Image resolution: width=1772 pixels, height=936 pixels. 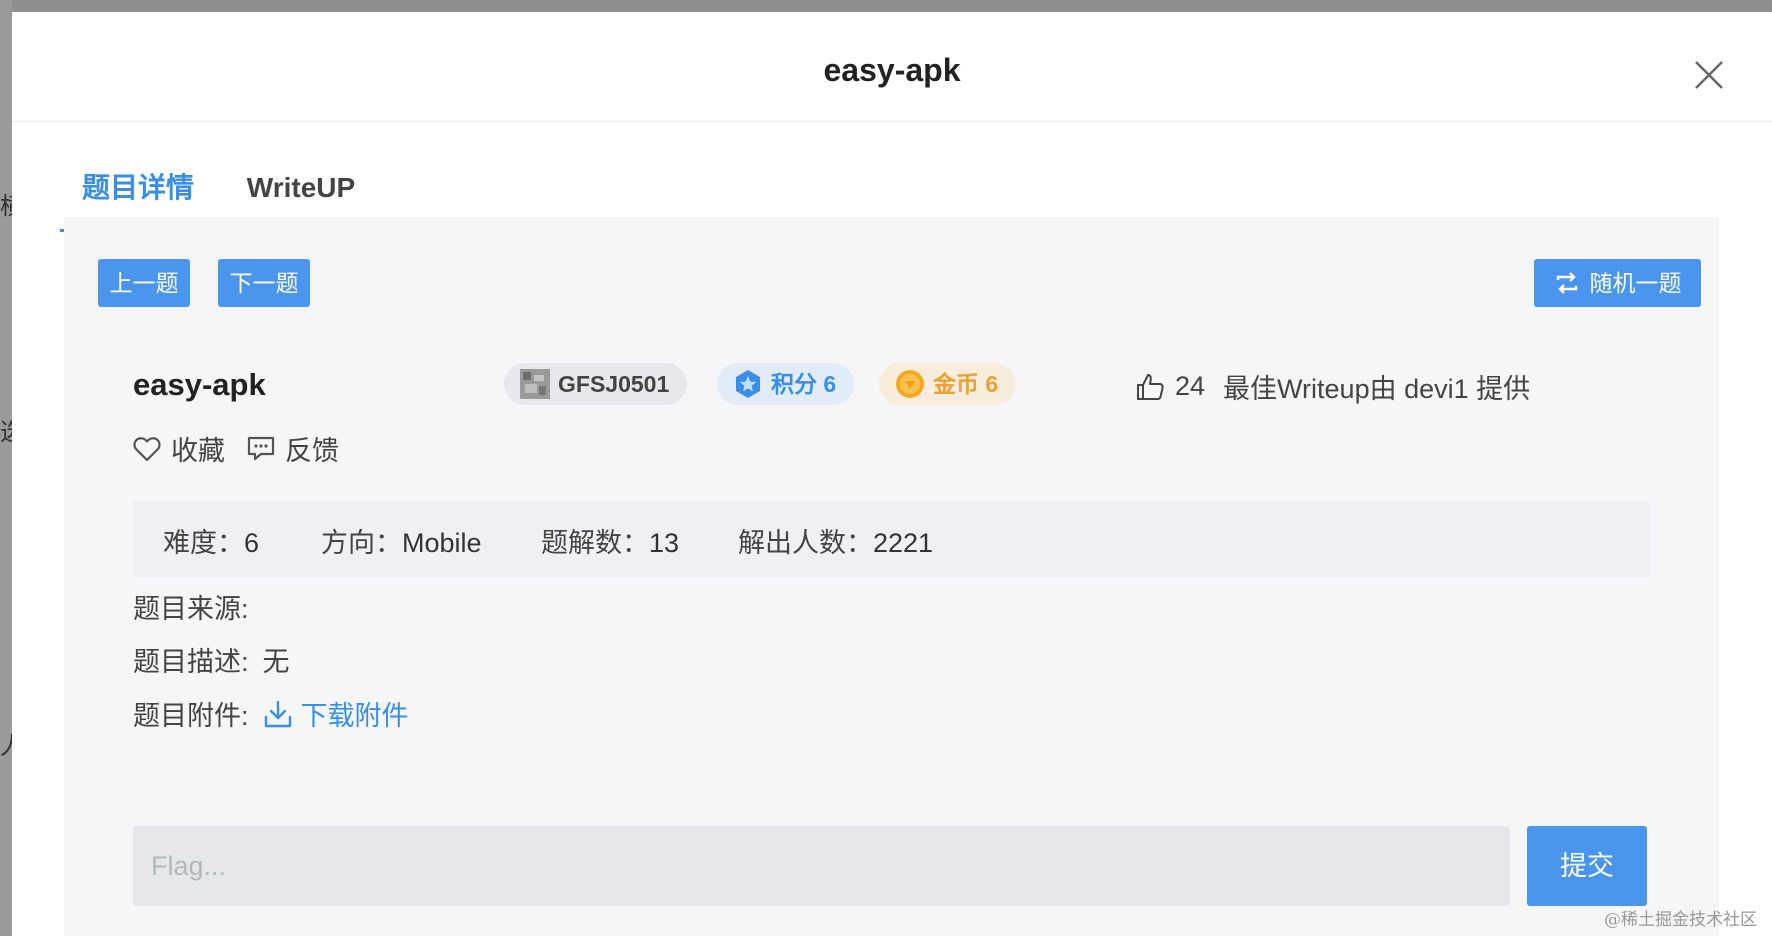 What do you see at coordinates (1680, 920) in the screenshot?
I see `watermark: @稀土掘金技术社区` at bounding box center [1680, 920].